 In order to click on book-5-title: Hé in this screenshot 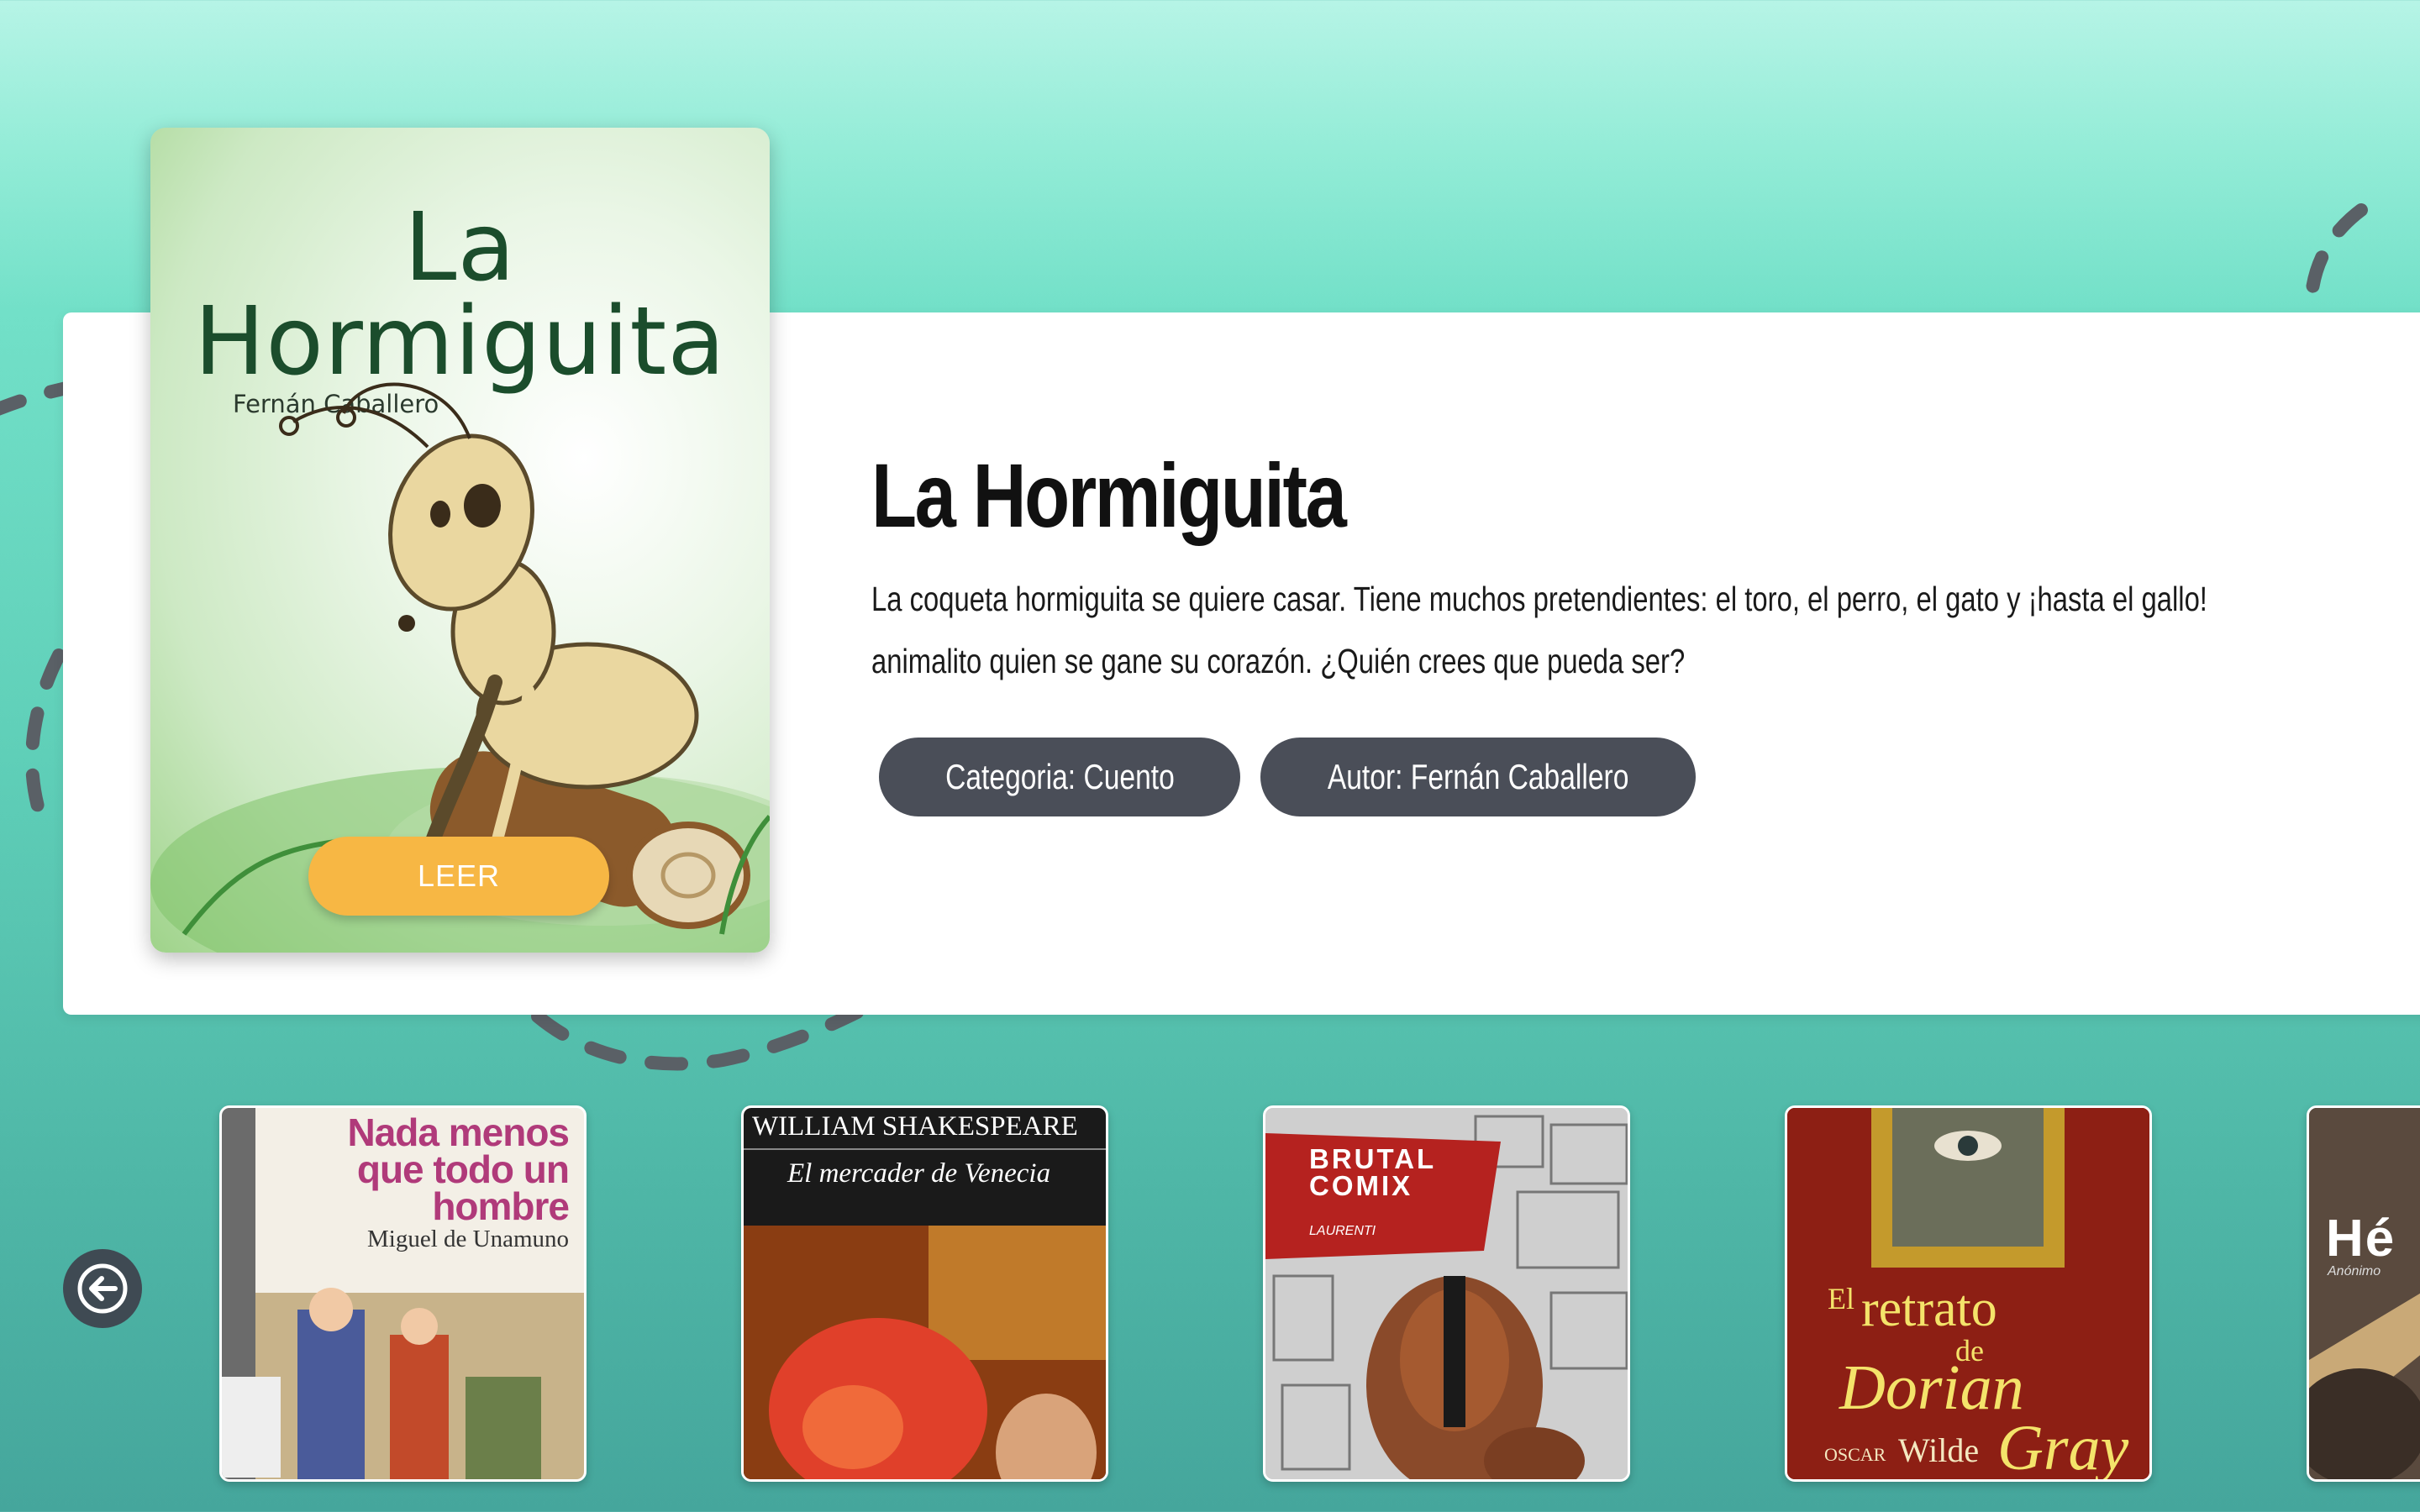, I will do `click(2361, 1239)`.